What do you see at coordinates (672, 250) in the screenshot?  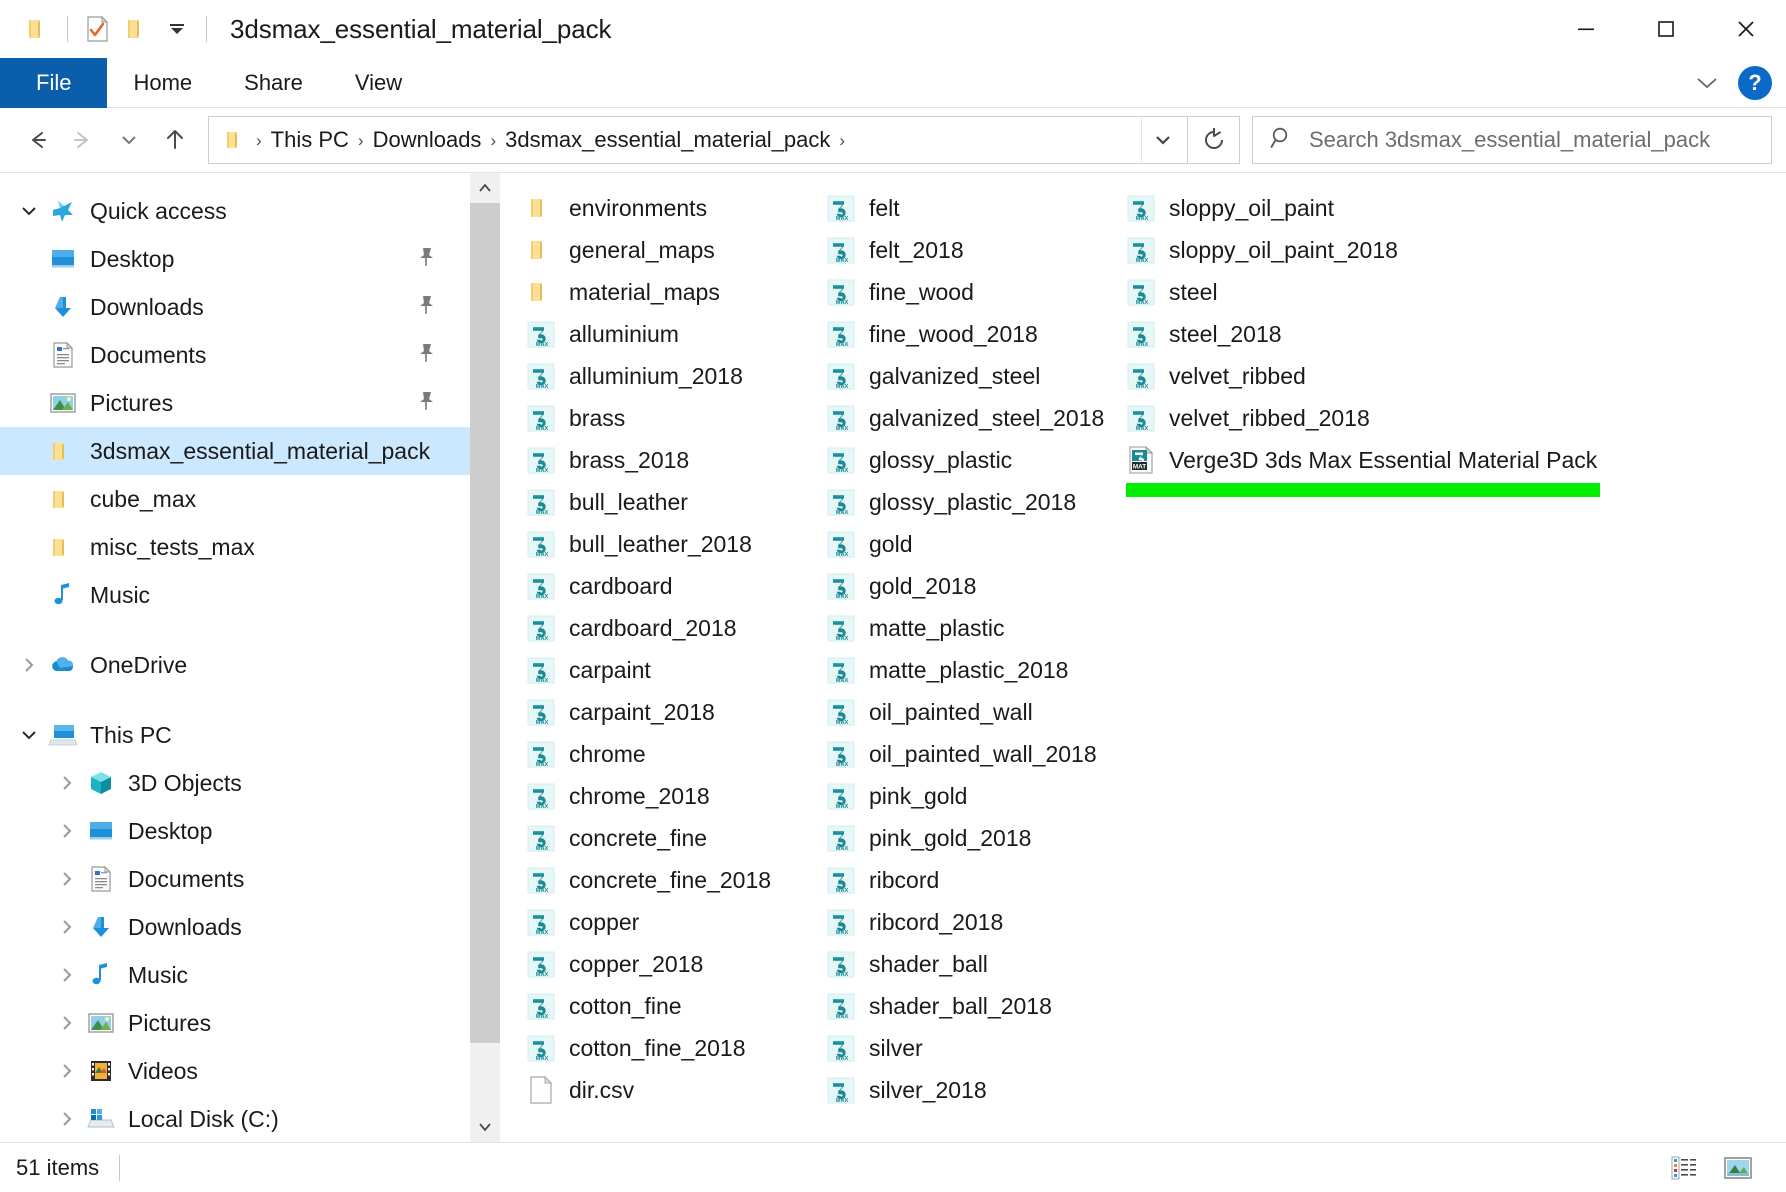 I see `file-list-item: general_maps` at bounding box center [672, 250].